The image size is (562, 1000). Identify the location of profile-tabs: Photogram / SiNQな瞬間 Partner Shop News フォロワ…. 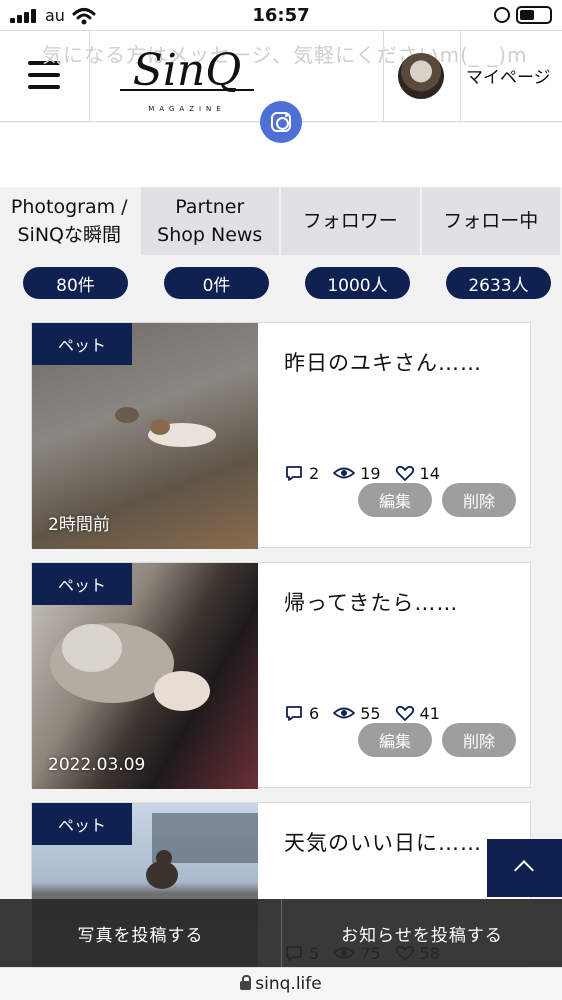
(281, 221).